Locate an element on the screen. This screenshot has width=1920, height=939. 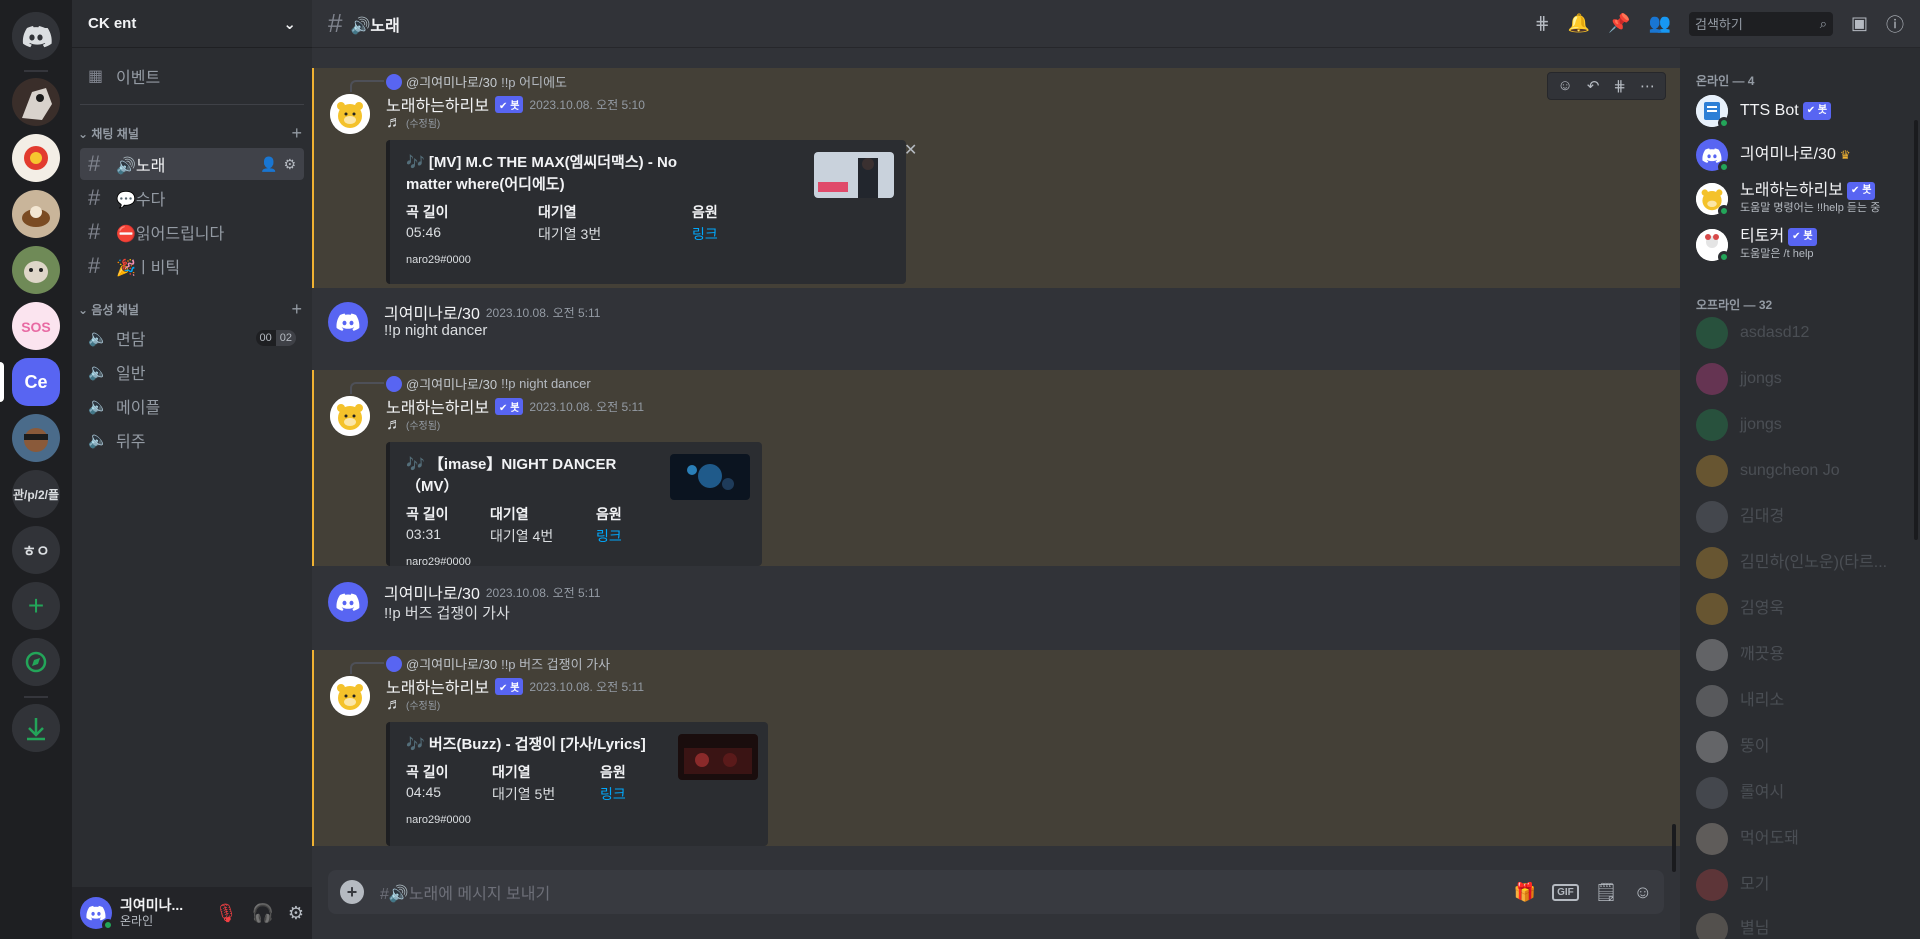
message-scrollbar is located at coordinates (1674, 848).